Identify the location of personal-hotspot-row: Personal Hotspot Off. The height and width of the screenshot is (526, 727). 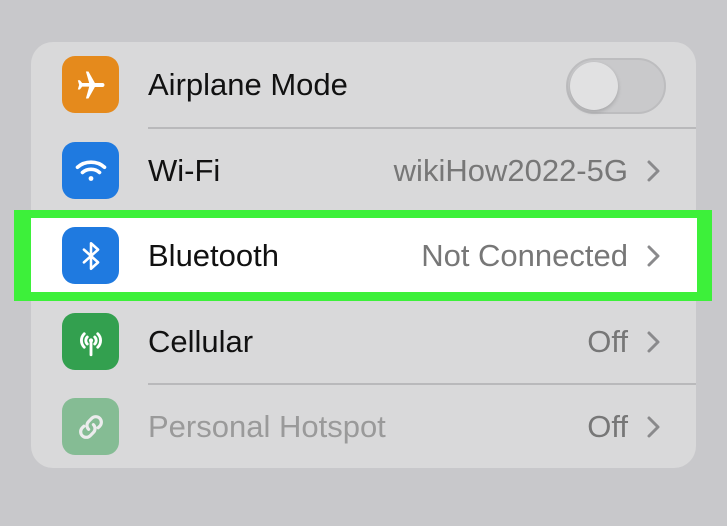
(363, 426).